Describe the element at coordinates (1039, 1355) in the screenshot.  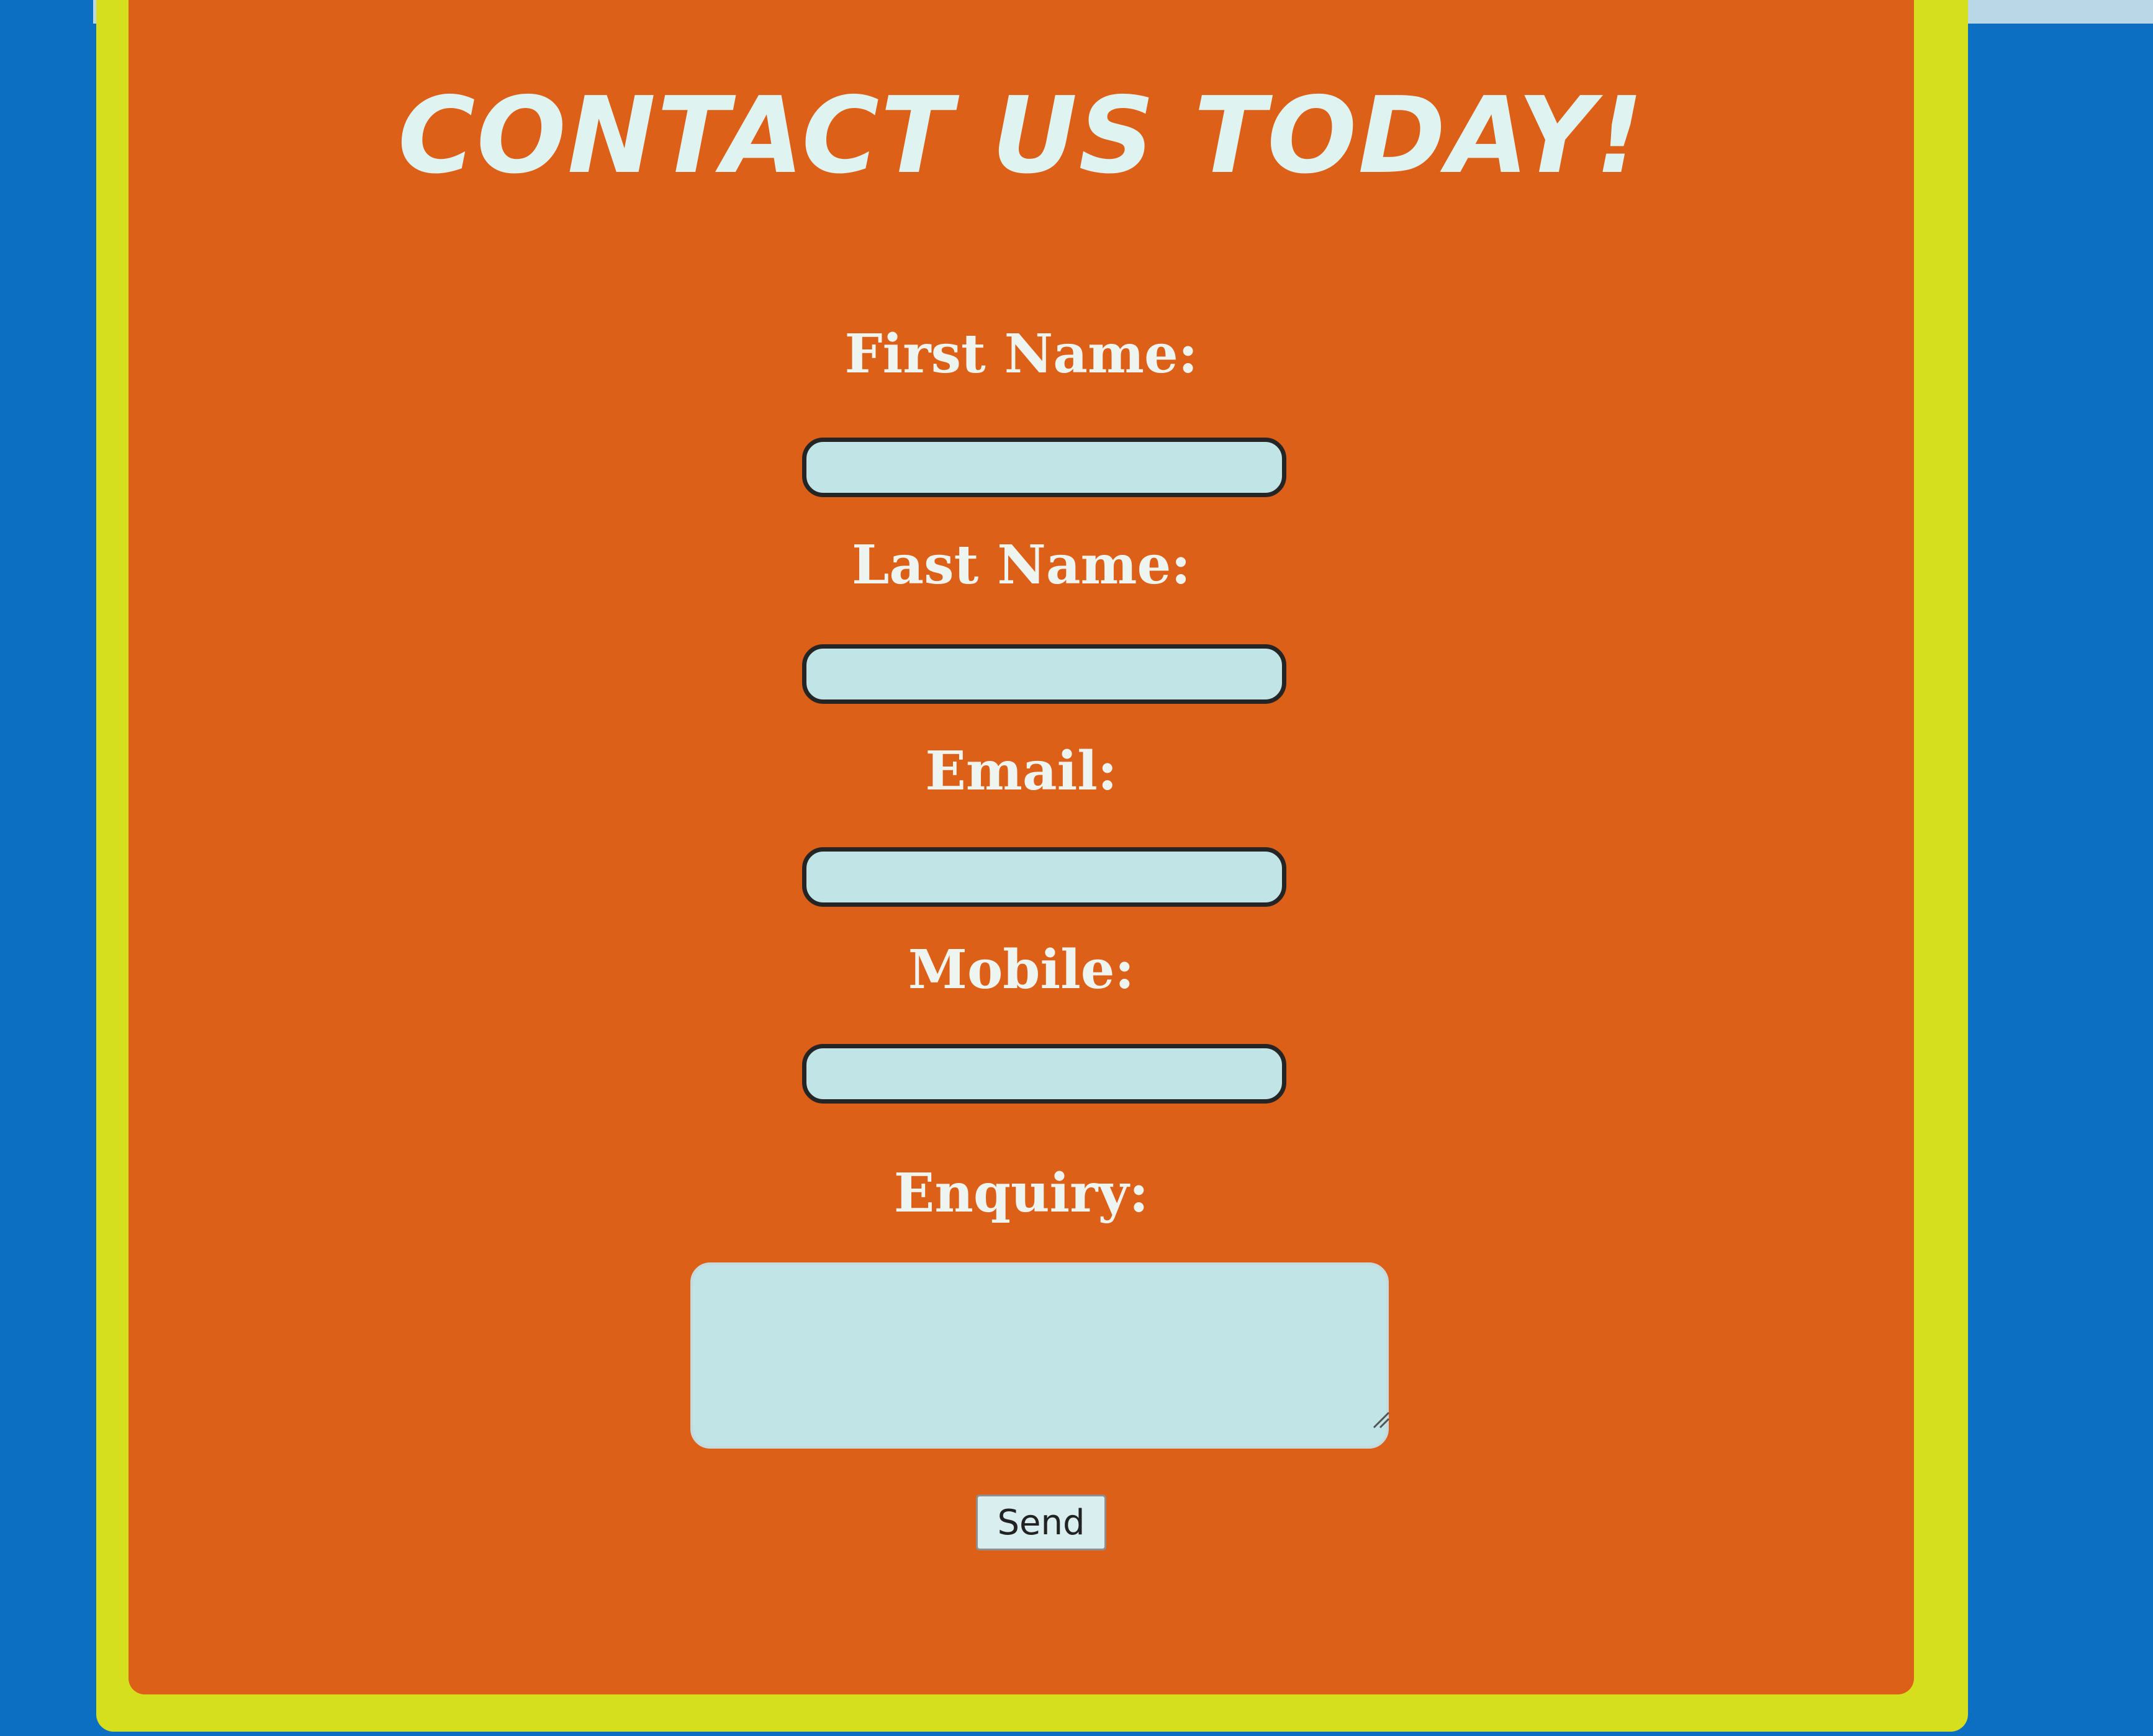
I see `enquiry-textarea` at that location.